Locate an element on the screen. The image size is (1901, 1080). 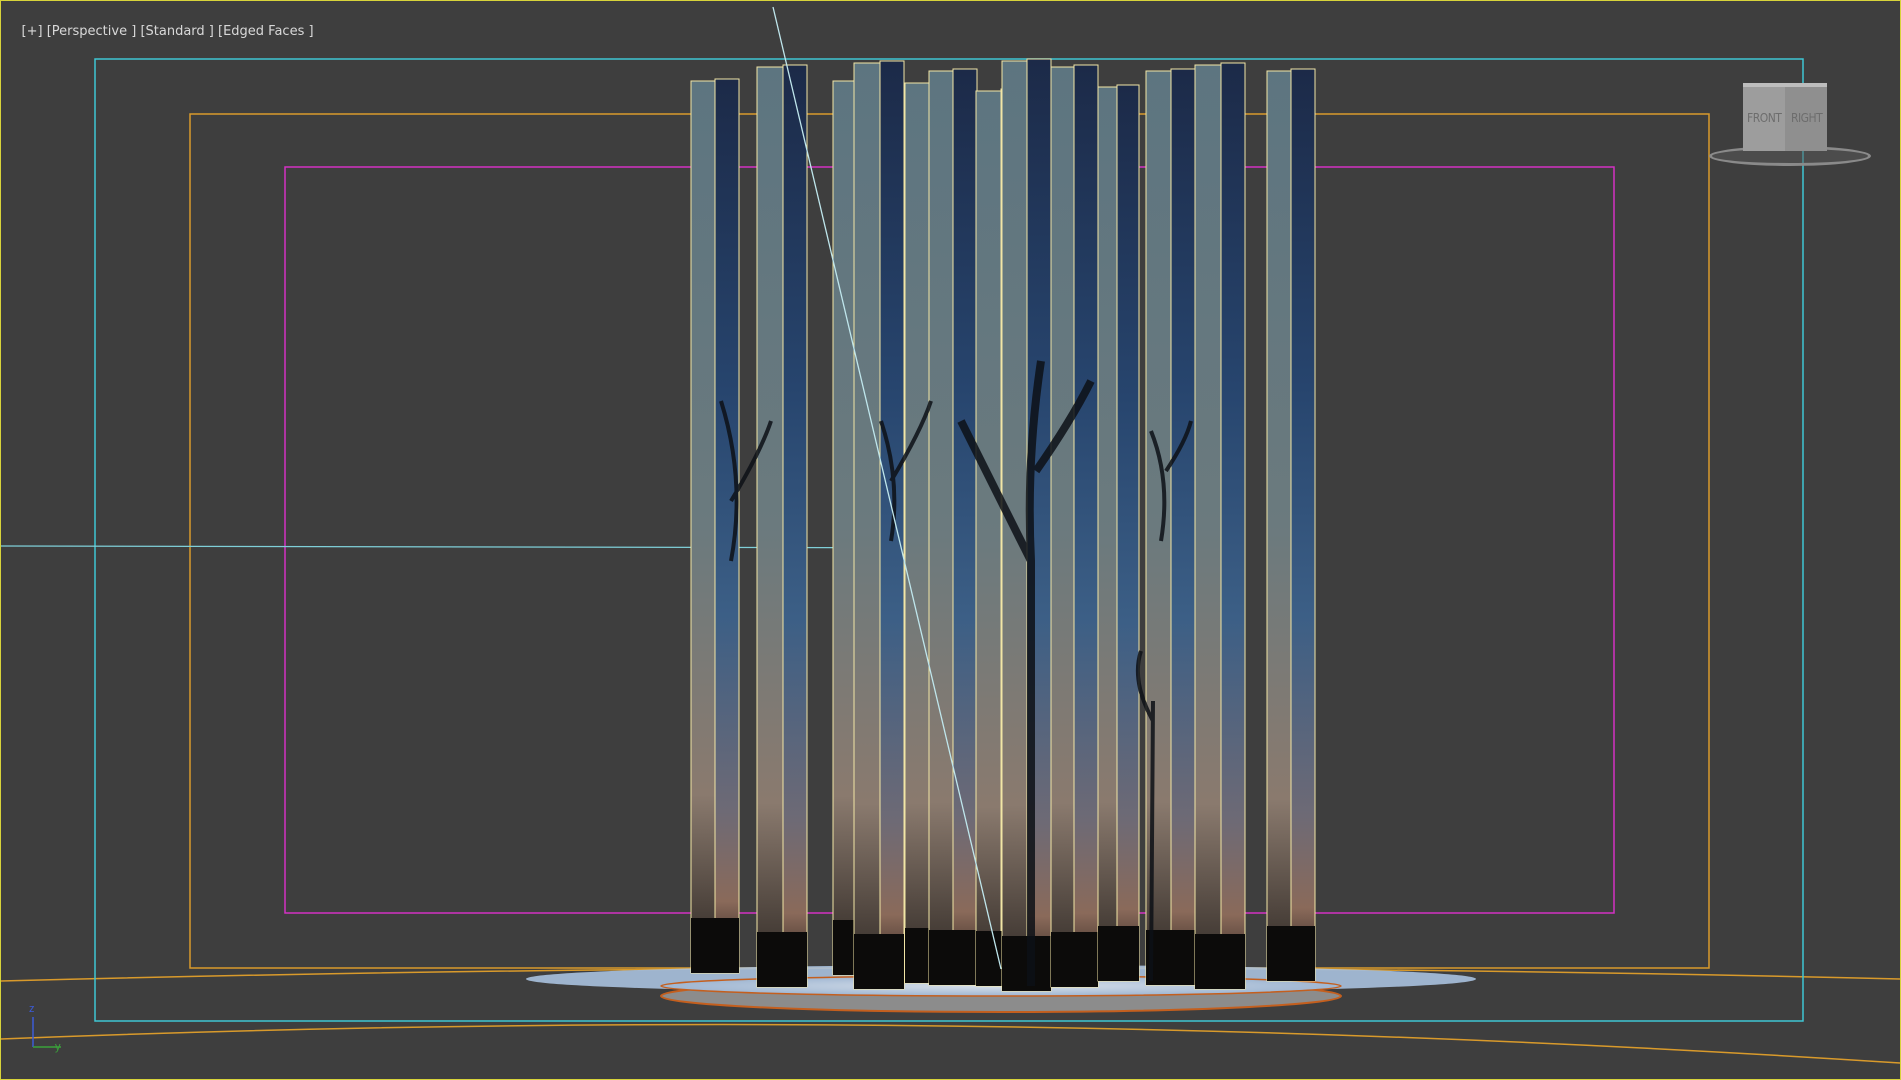
view-cube-box: FRONT RIGHT is located at coordinates (1785, 118).